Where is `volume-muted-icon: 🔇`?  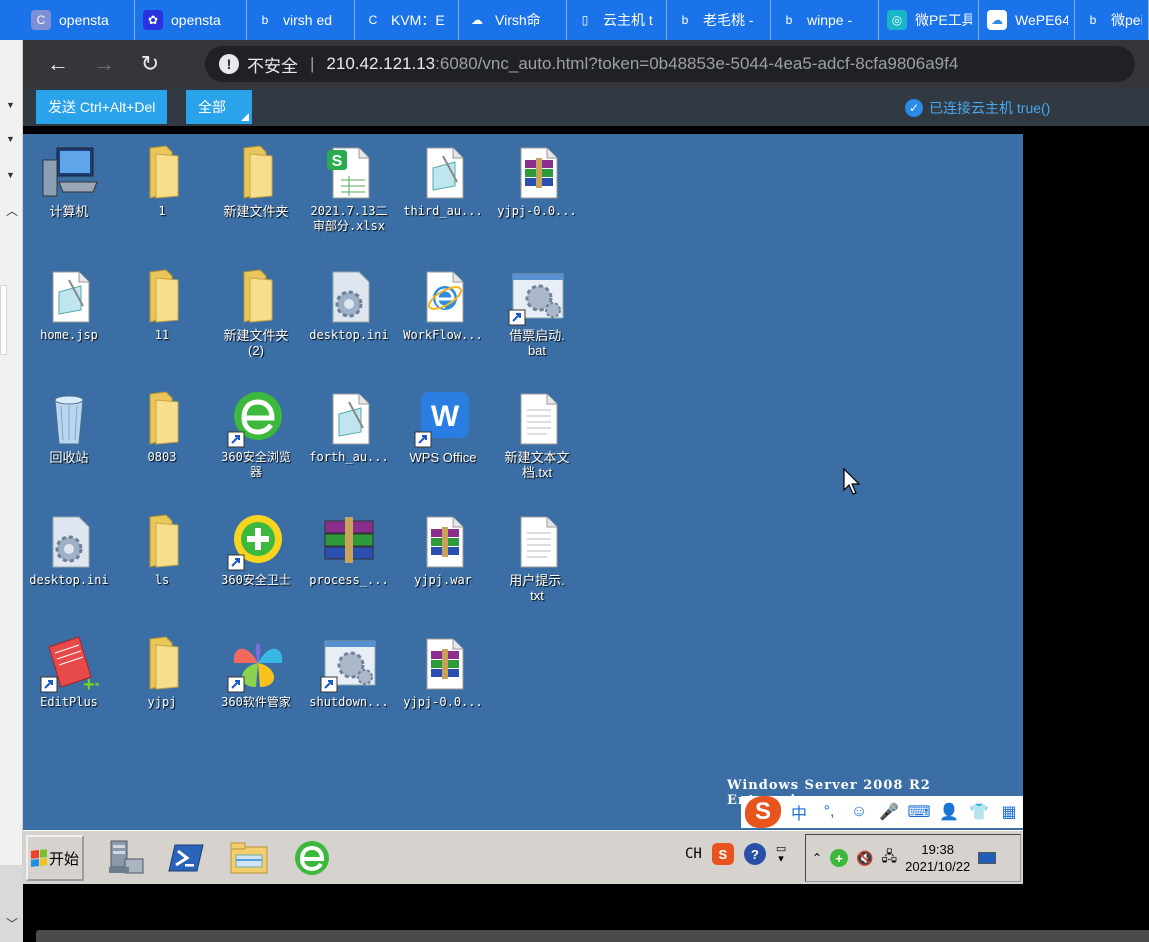 volume-muted-icon: 🔇 is located at coordinates (864, 858).